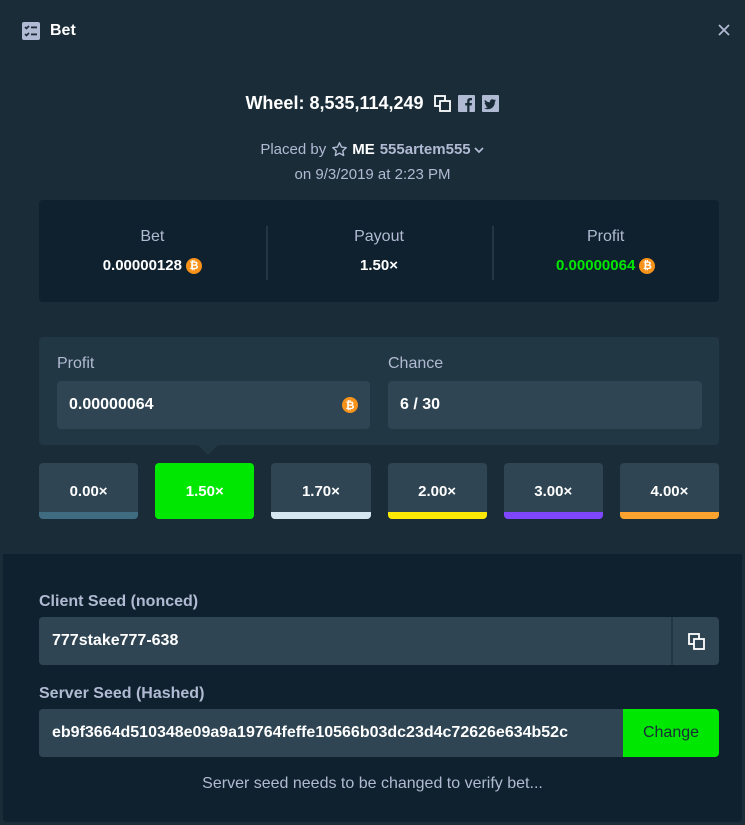 This screenshot has width=745, height=825. What do you see at coordinates (363, 149) in the screenshot?
I see `user-badge: ME` at bounding box center [363, 149].